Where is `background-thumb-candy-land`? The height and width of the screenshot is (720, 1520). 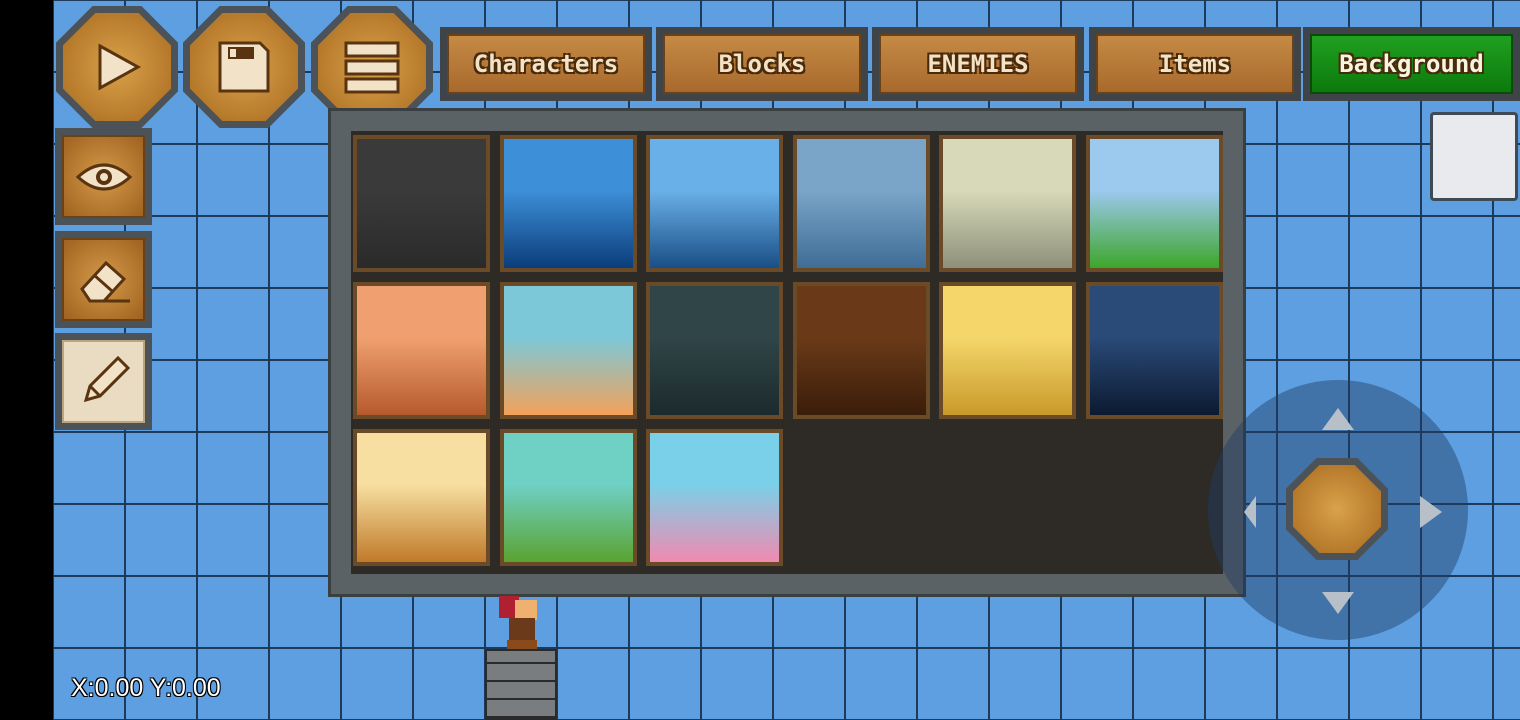 background-thumb-candy-land is located at coordinates (715, 497).